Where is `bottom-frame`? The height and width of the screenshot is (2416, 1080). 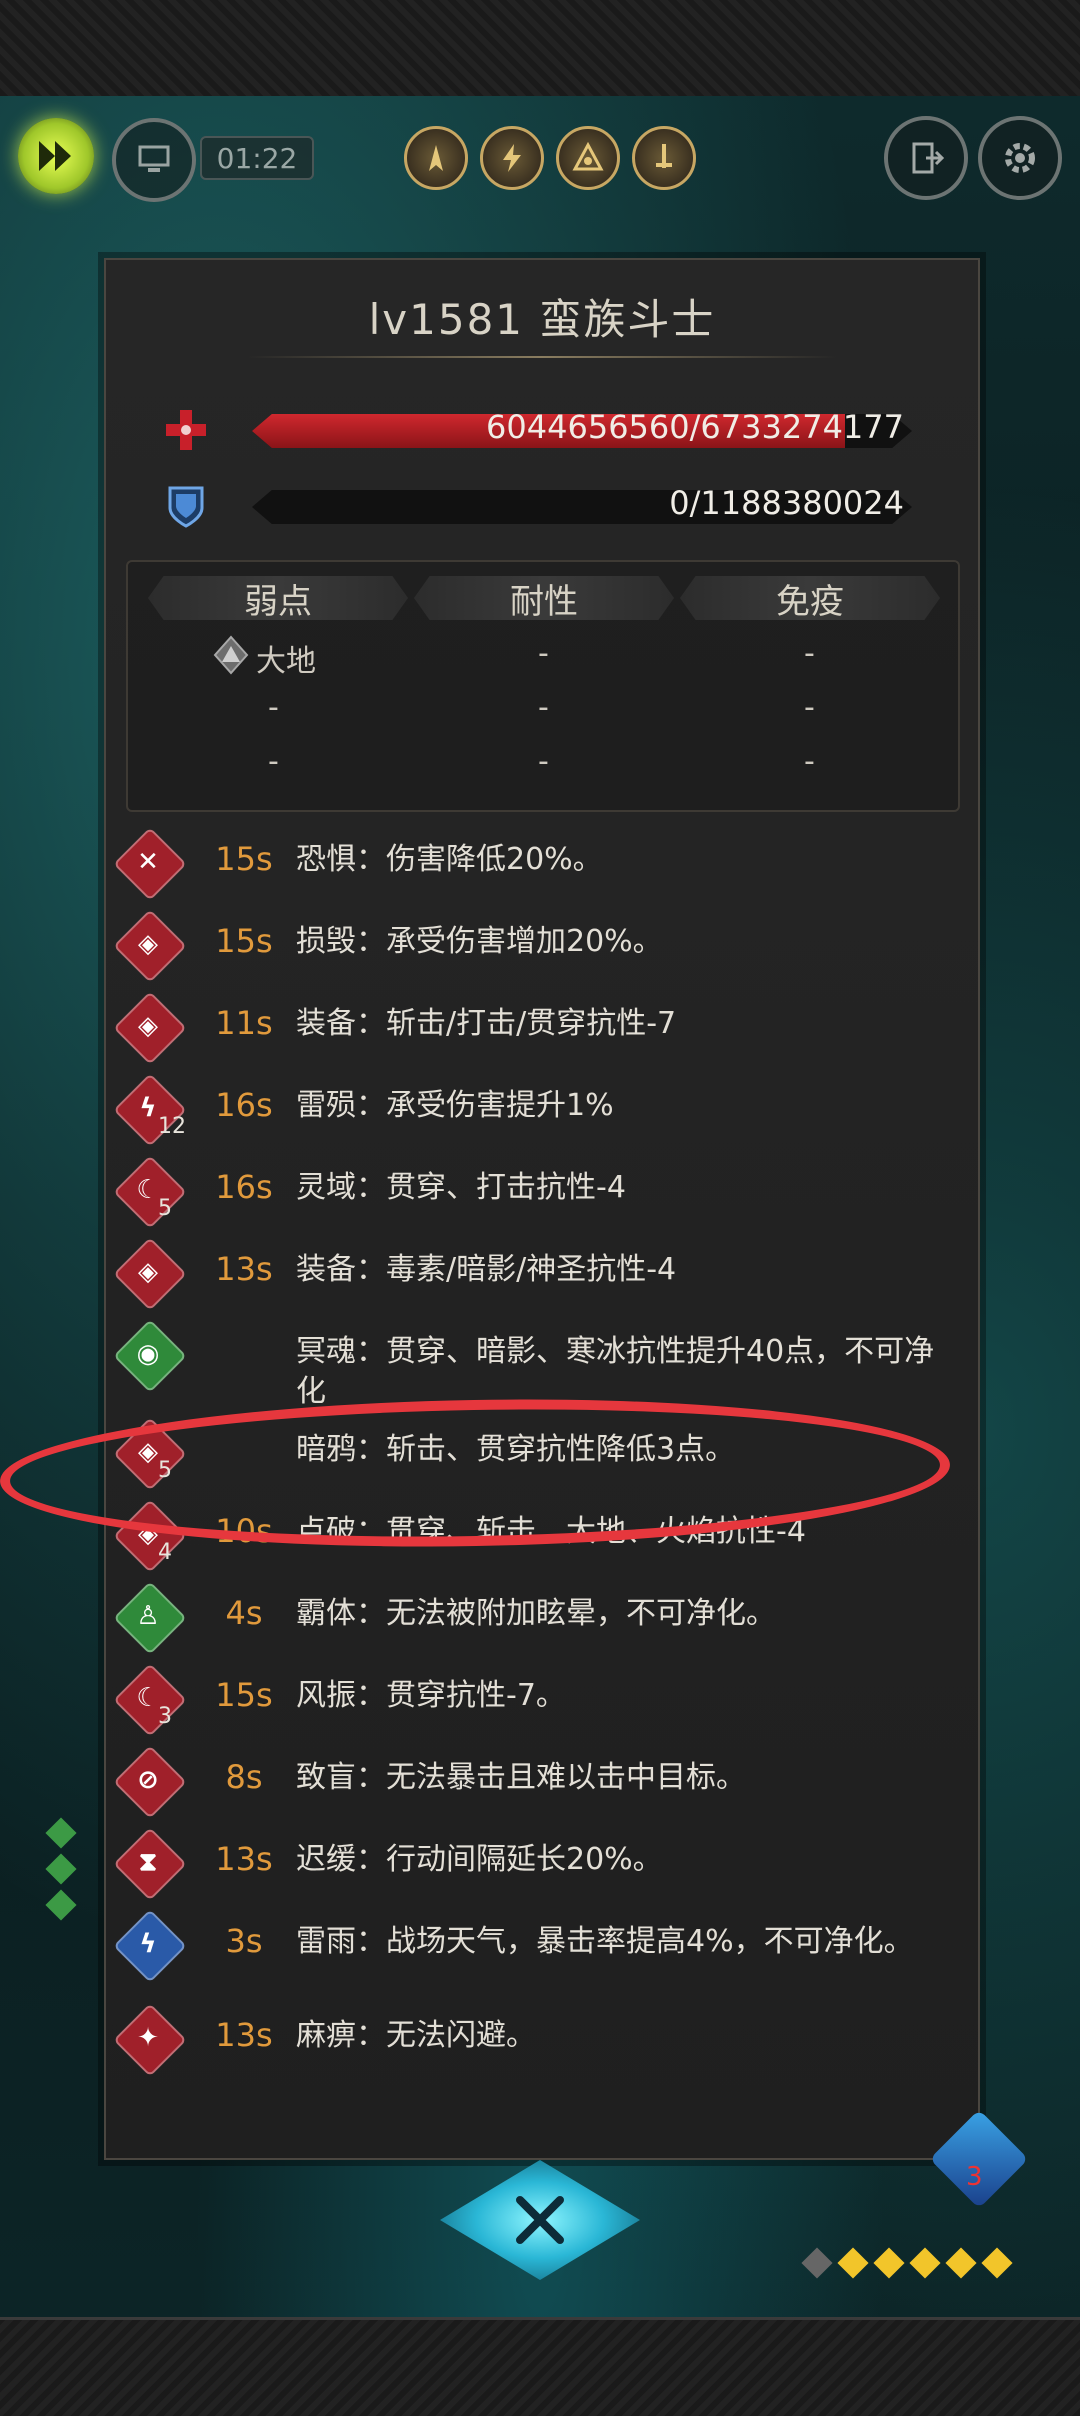 bottom-frame is located at coordinates (540, 2366).